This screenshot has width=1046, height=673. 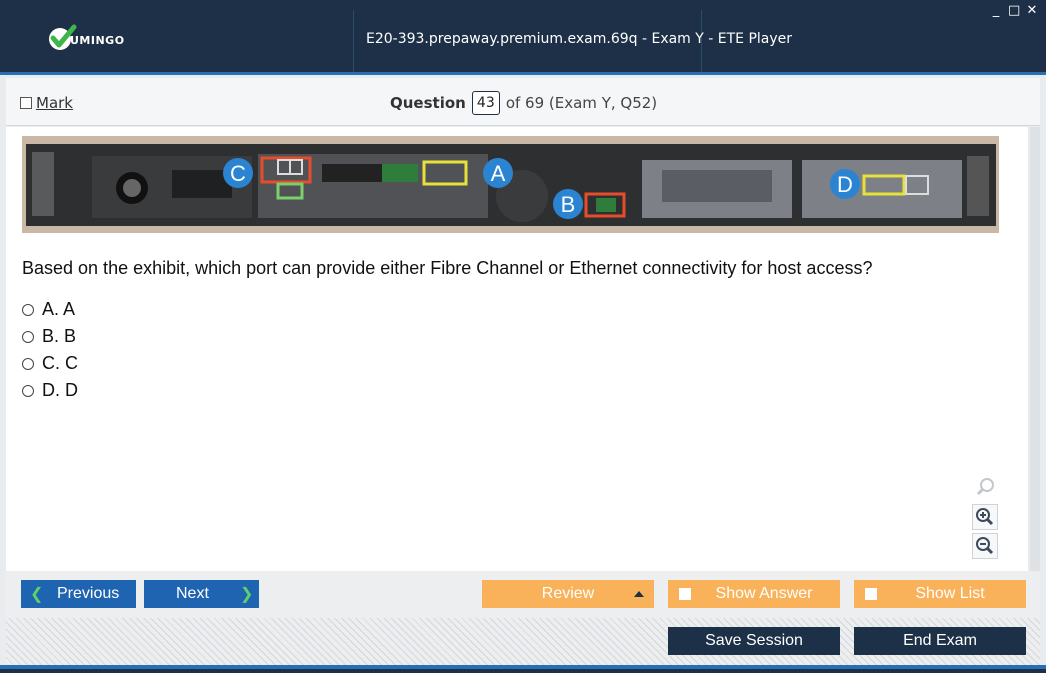 What do you see at coordinates (871, 594) in the screenshot?
I see `show-list-checkbox` at bounding box center [871, 594].